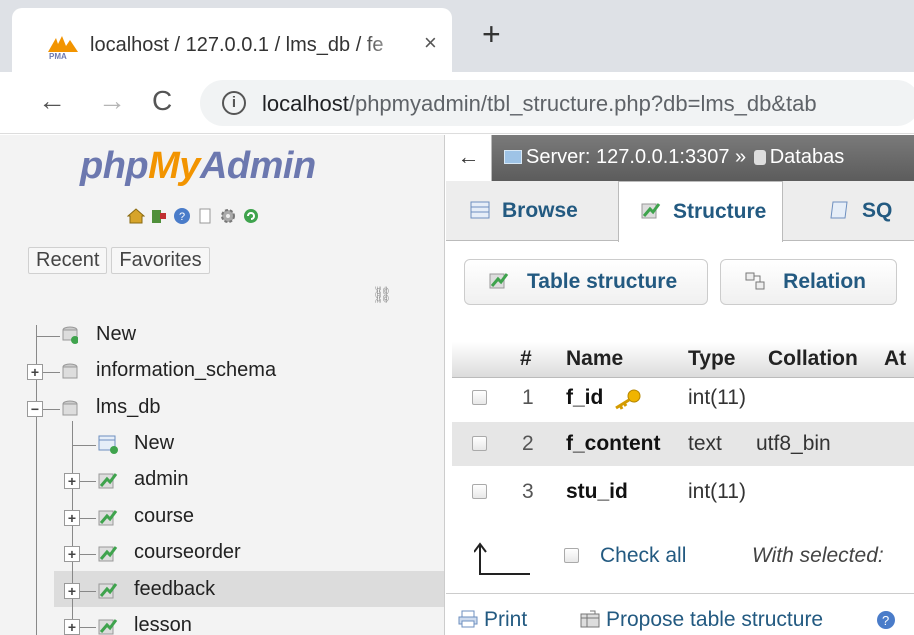 Image resolution: width=914 pixels, height=635 pixels. I want to click on back-icon: ←, so click(52, 101).